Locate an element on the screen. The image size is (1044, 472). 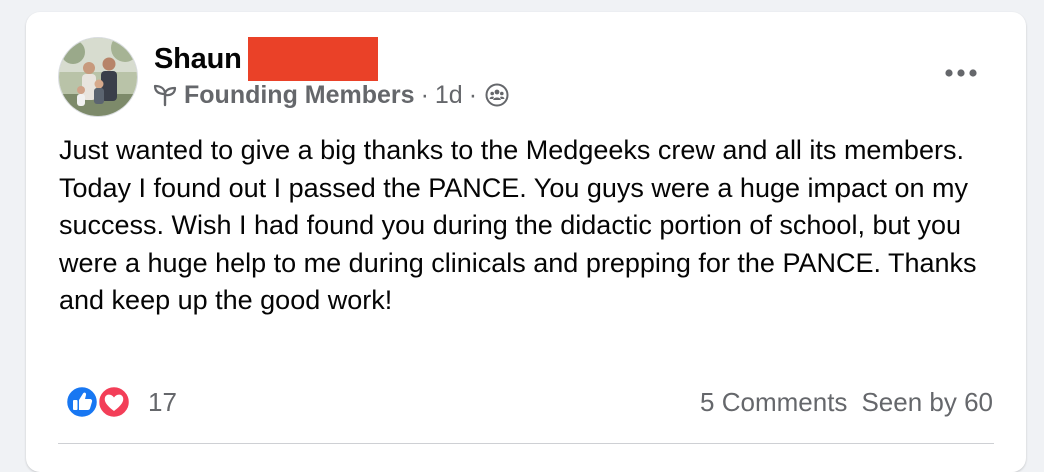
author-row: Shaun is located at coordinates (266, 59).